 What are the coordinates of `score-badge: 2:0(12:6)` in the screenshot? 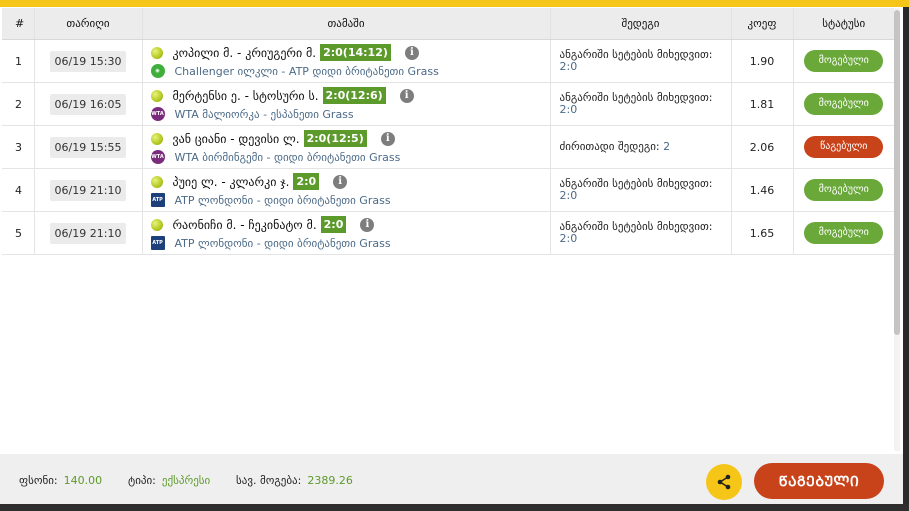 It's located at (354, 95).